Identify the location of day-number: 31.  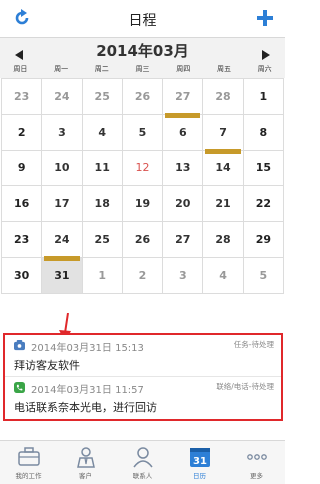
(62, 275).